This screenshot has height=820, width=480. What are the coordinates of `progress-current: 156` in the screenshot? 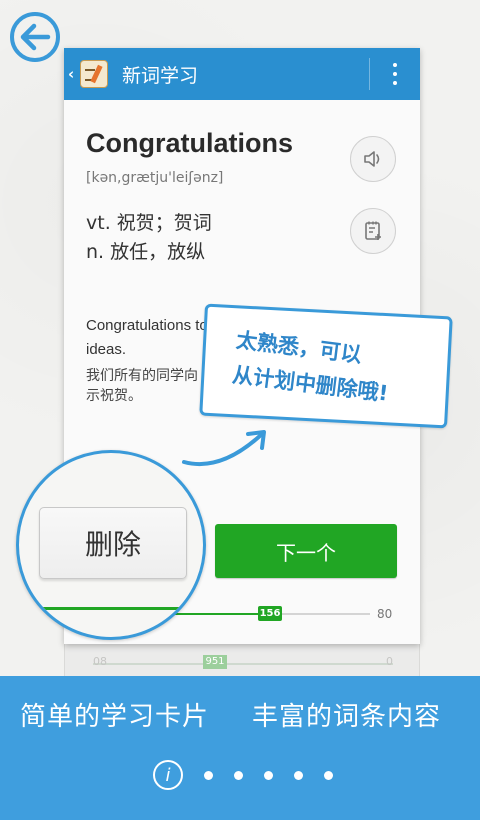 It's located at (270, 613).